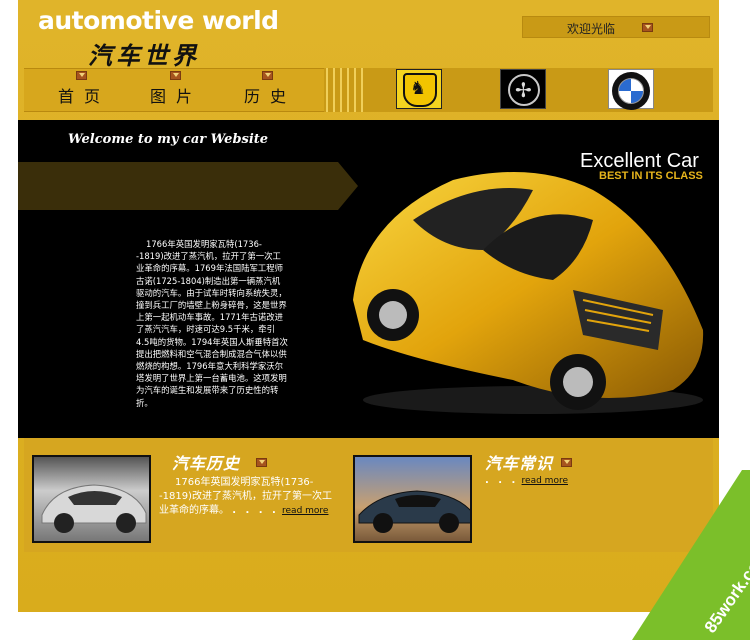 The image size is (750, 640). I want to click on hero-subline: BEST IN ITS CLASS, so click(651, 176).